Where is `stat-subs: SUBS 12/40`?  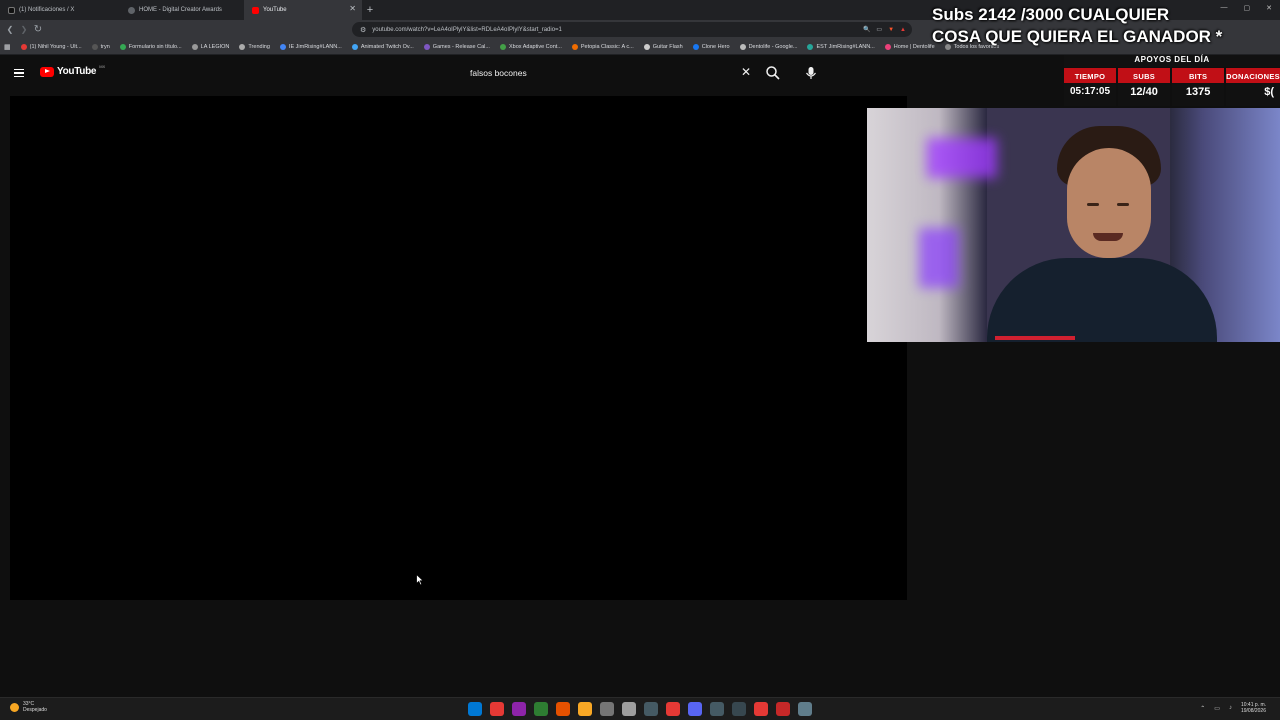 stat-subs: SUBS 12/40 is located at coordinates (1144, 87).